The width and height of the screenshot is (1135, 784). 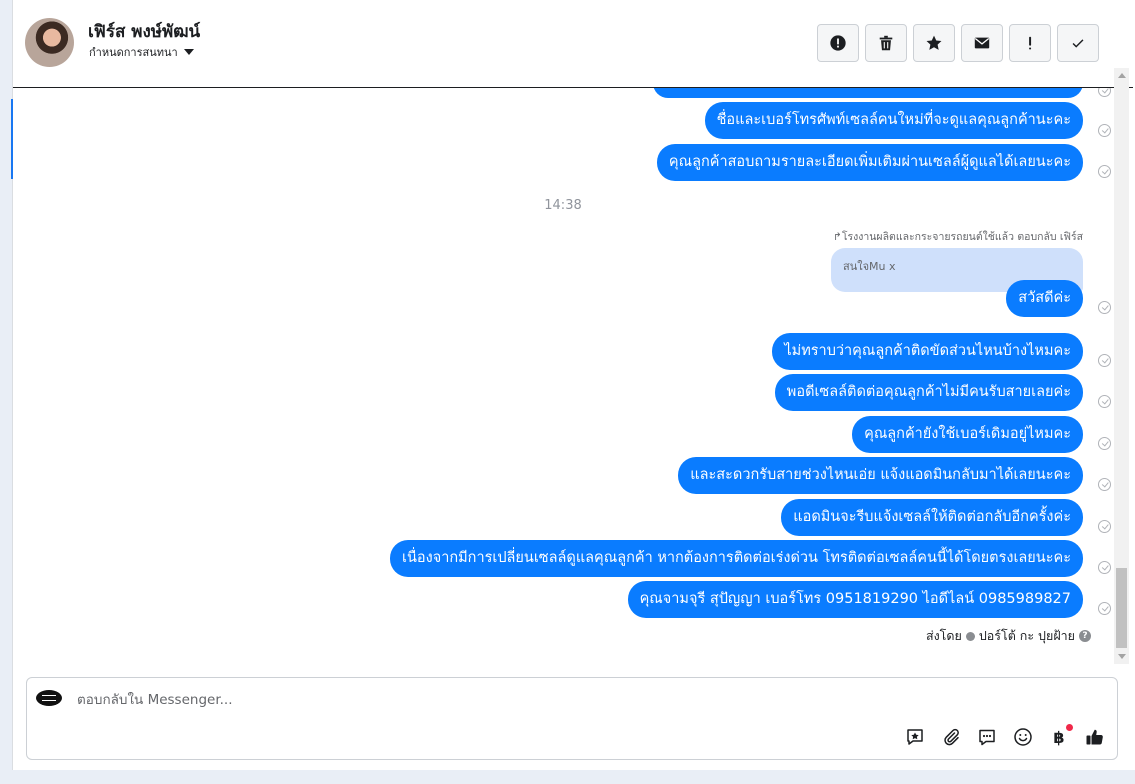 I want to click on smiley-icon, so click(x=1023, y=737).